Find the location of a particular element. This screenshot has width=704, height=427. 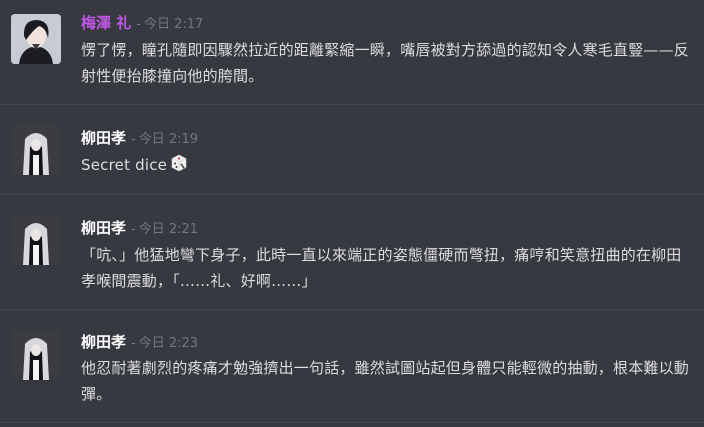

message-header: 柳田孝 - 今日 2:21 is located at coordinates (139, 229).